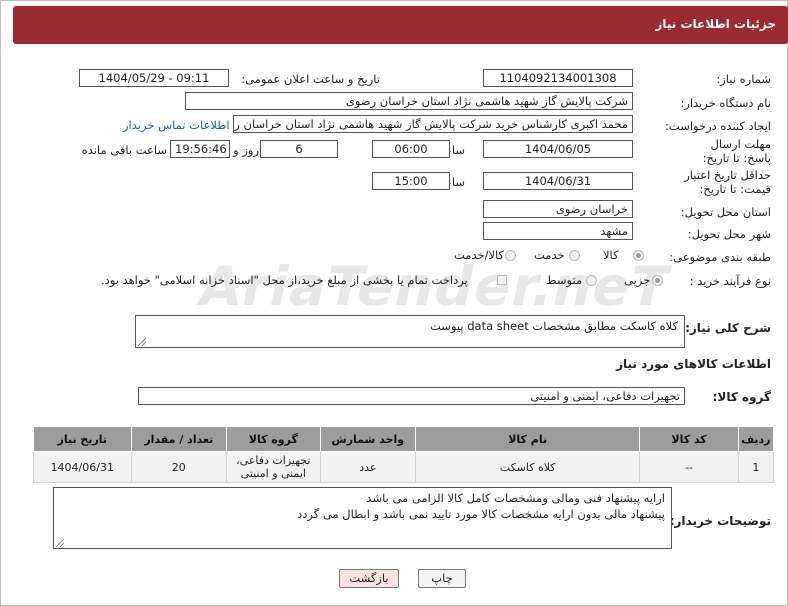 This screenshot has height=606, width=788. I want to click on delivery-province-label: استان محل تحویل:, so click(725, 212).